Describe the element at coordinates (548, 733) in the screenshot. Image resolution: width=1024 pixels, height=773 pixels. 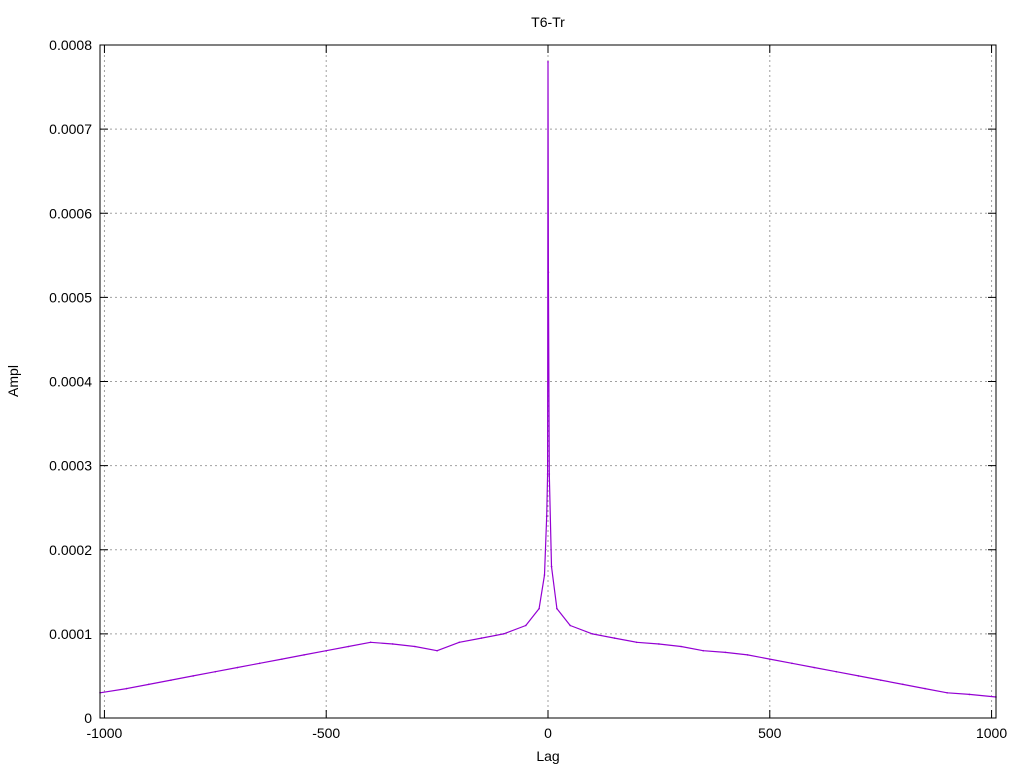
I see `x-tick-label: 0` at that location.